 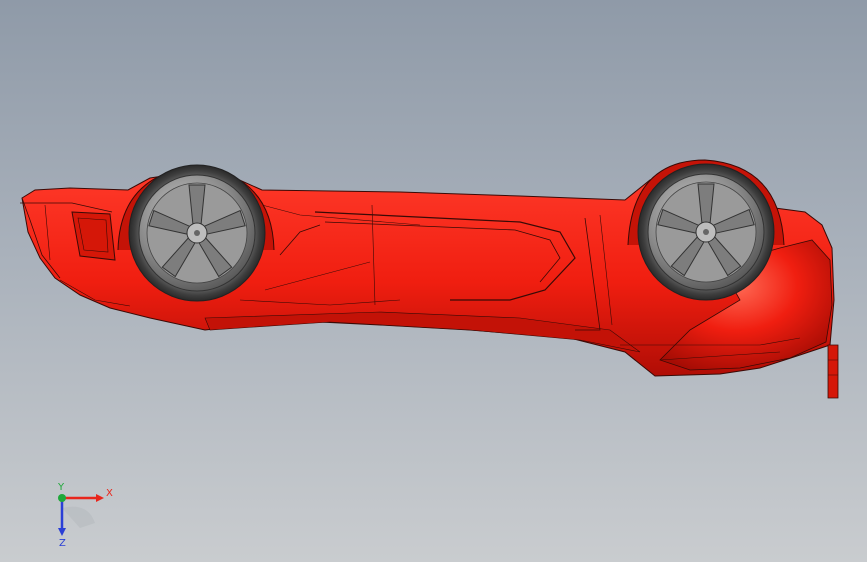 What do you see at coordinates (62, 543) in the screenshot?
I see `z-axis-label: Z` at bounding box center [62, 543].